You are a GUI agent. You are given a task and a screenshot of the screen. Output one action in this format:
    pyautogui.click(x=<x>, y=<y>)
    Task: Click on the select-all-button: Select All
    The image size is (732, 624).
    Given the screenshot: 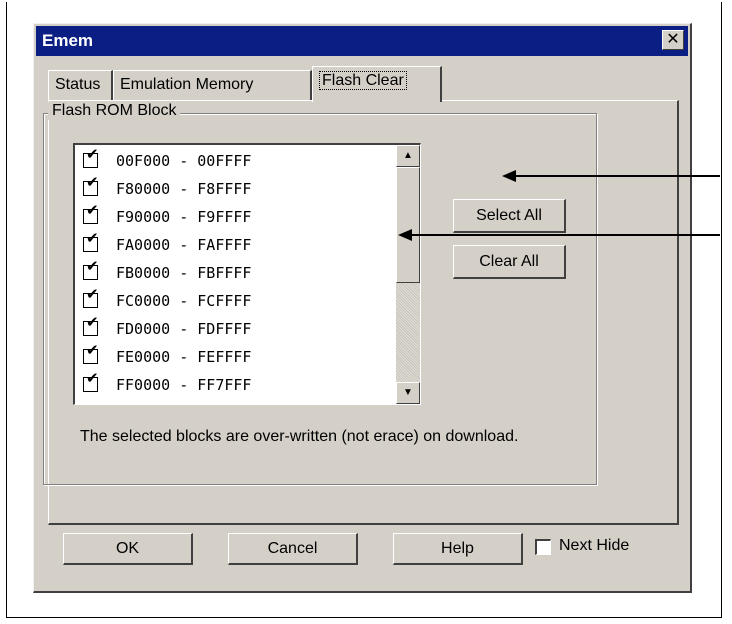 What is the action you would take?
    pyautogui.click(x=509, y=216)
    